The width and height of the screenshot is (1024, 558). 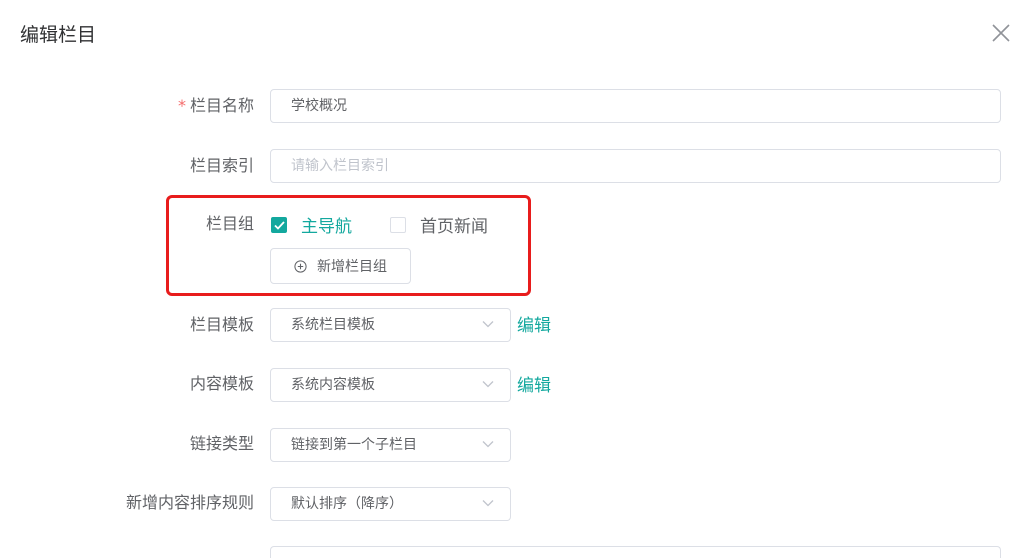 I want to click on content-template-value: 系统内容模板, so click(x=333, y=385).